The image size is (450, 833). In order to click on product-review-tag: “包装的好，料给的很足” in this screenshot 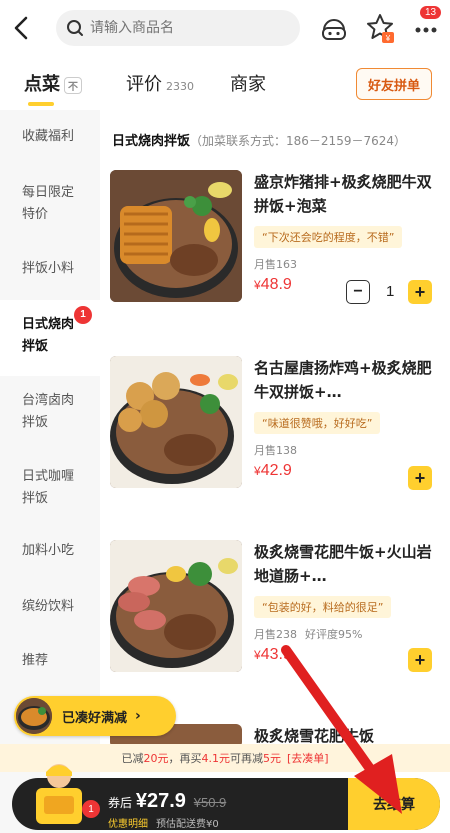, I will do `click(323, 607)`.